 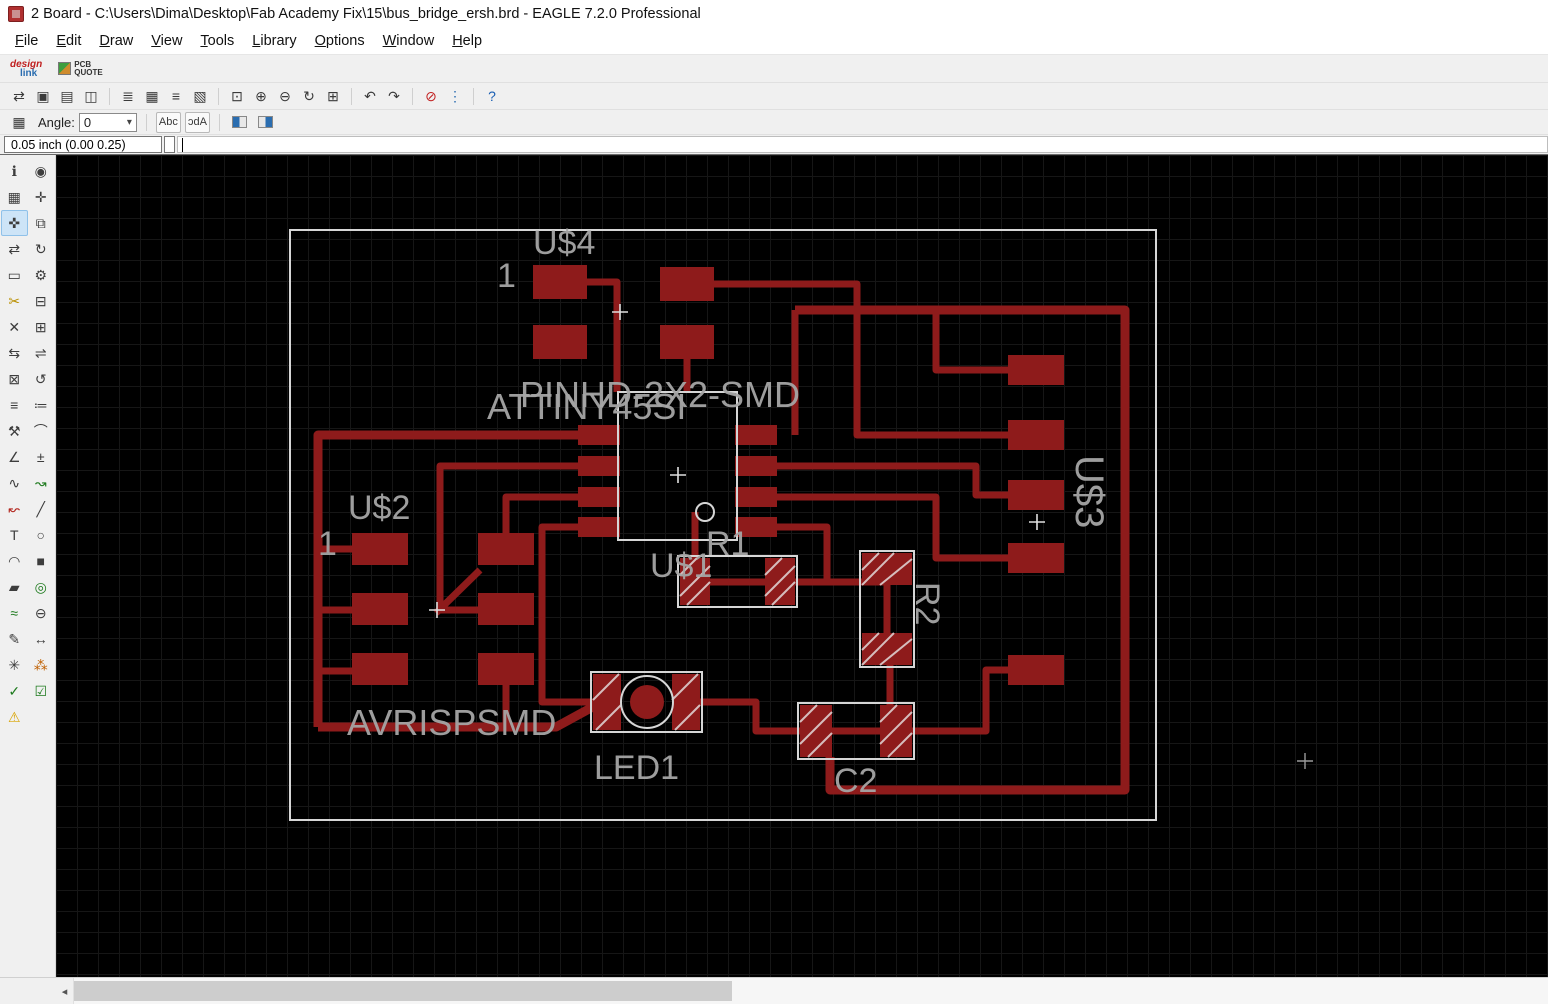 What do you see at coordinates (41, 171) in the screenshot?
I see `show-tool: ◉` at bounding box center [41, 171].